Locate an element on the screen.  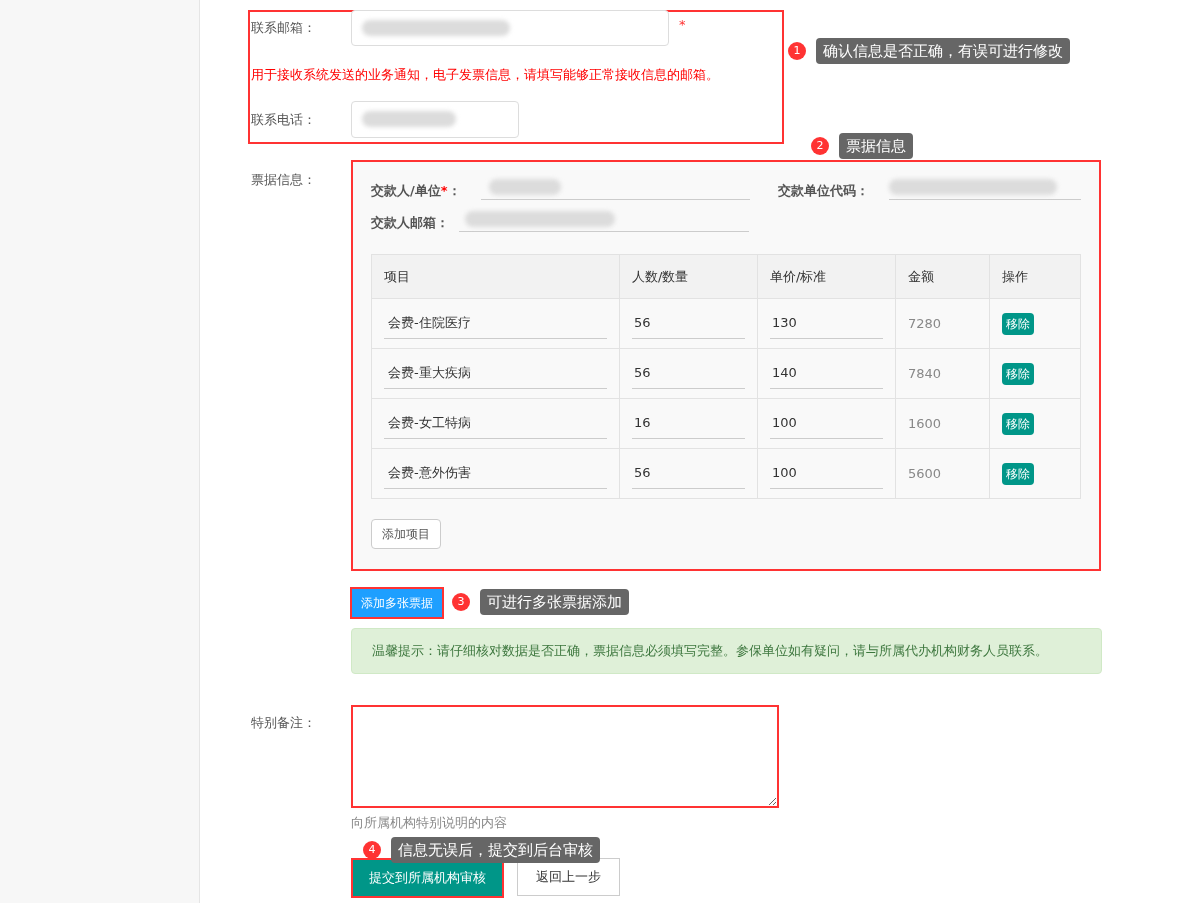
field-label: 交款单位代码： is located at coordinates (824, 190).